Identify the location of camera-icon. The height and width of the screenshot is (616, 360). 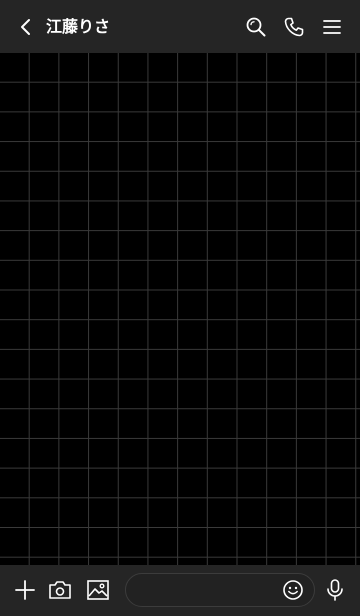
(60, 590).